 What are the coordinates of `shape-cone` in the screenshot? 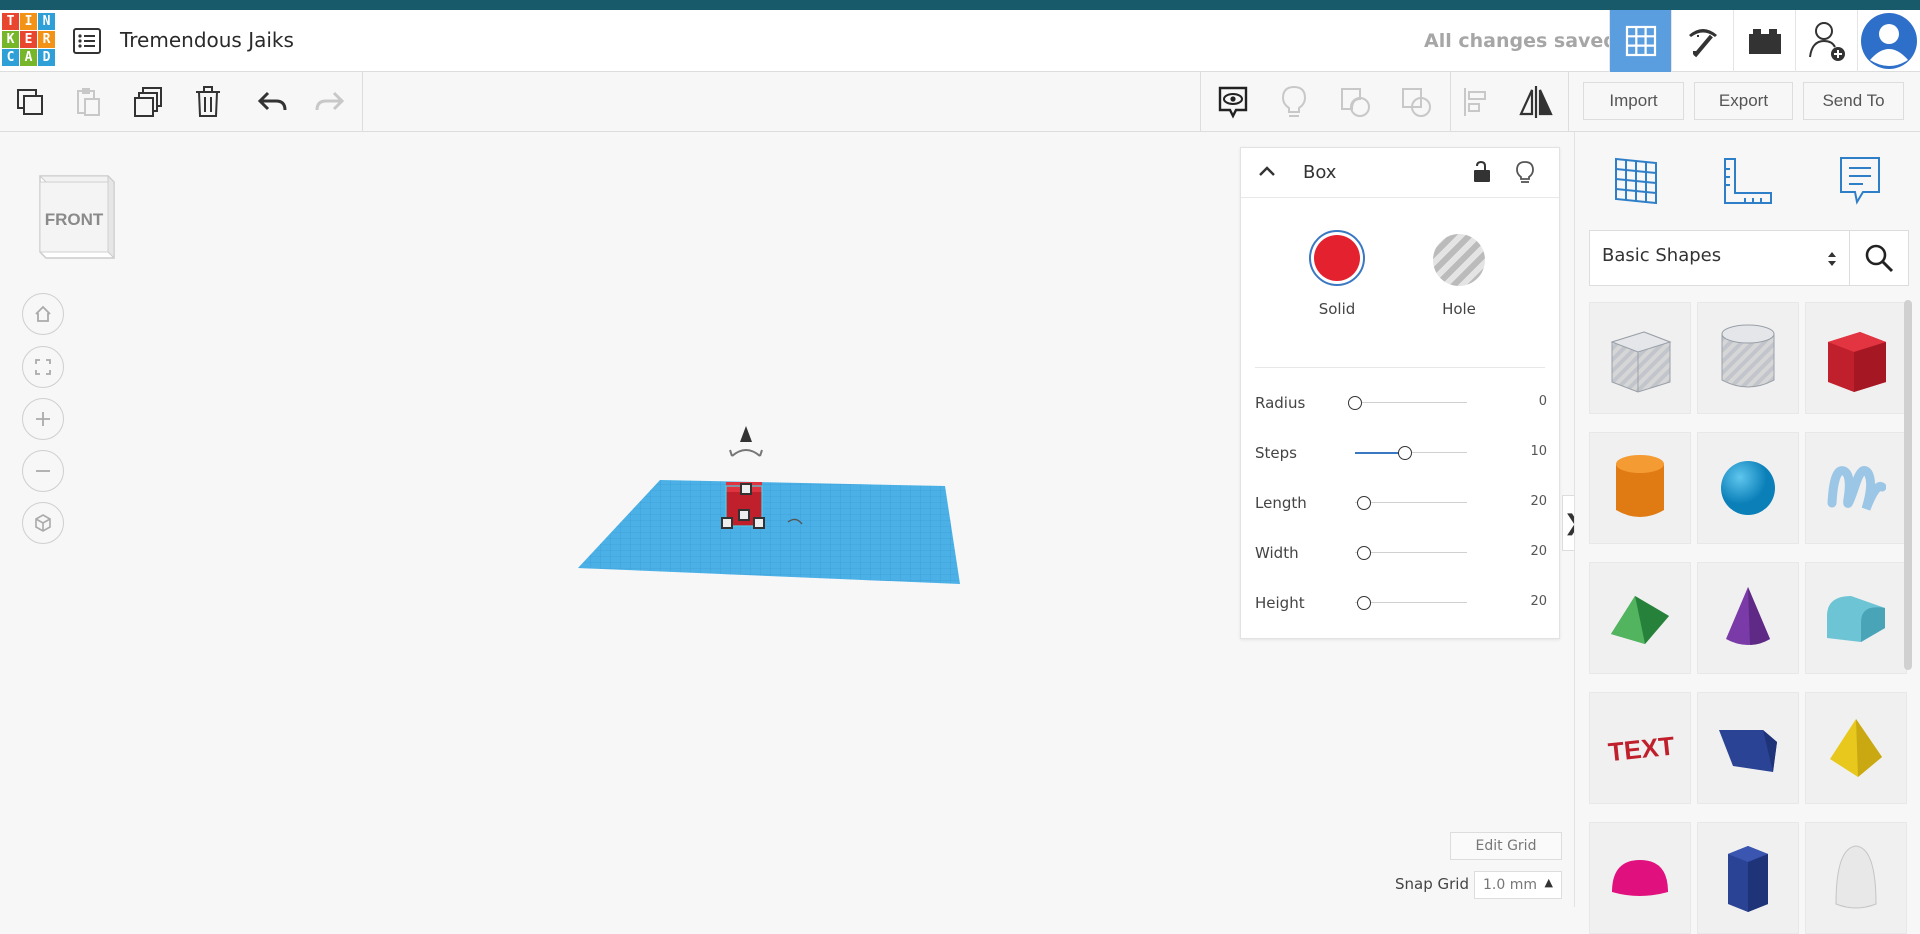 It's located at (1748, 618).